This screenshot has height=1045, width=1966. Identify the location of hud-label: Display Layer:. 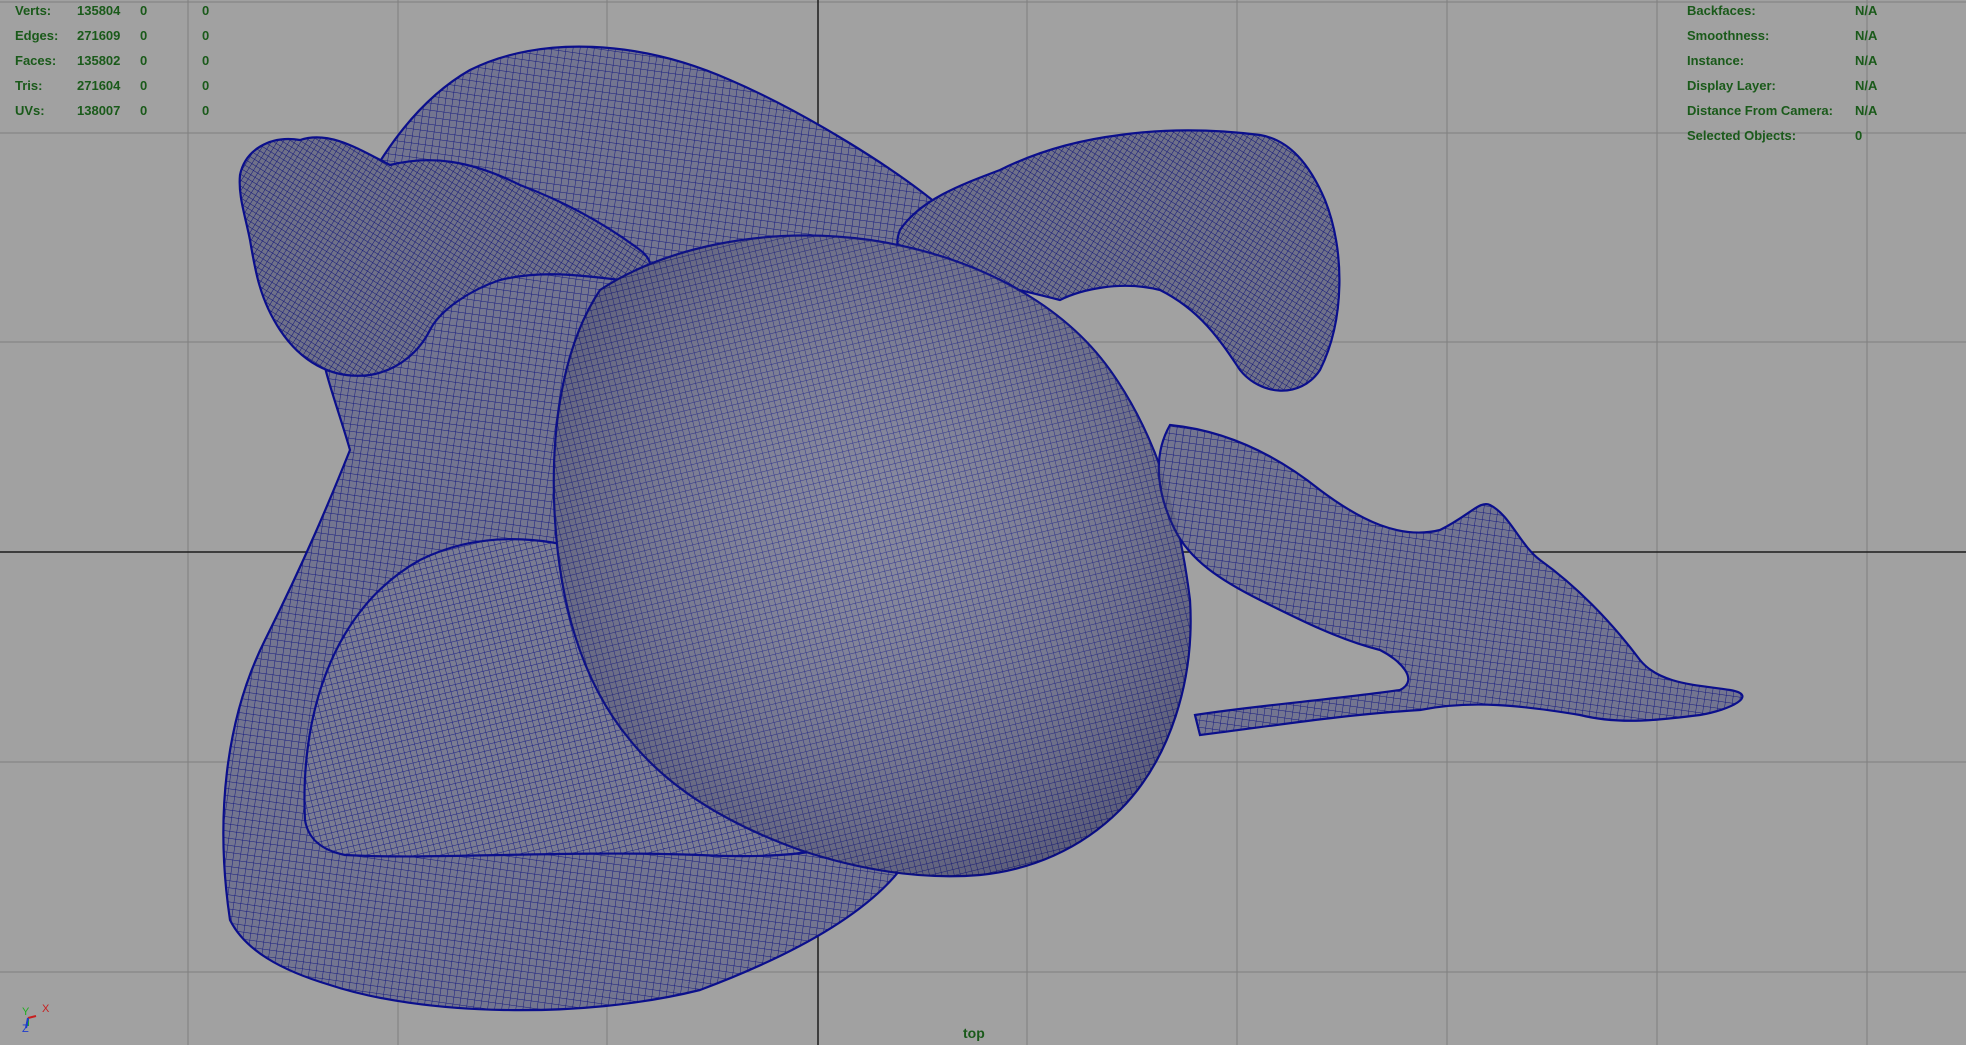
(1731, 85).